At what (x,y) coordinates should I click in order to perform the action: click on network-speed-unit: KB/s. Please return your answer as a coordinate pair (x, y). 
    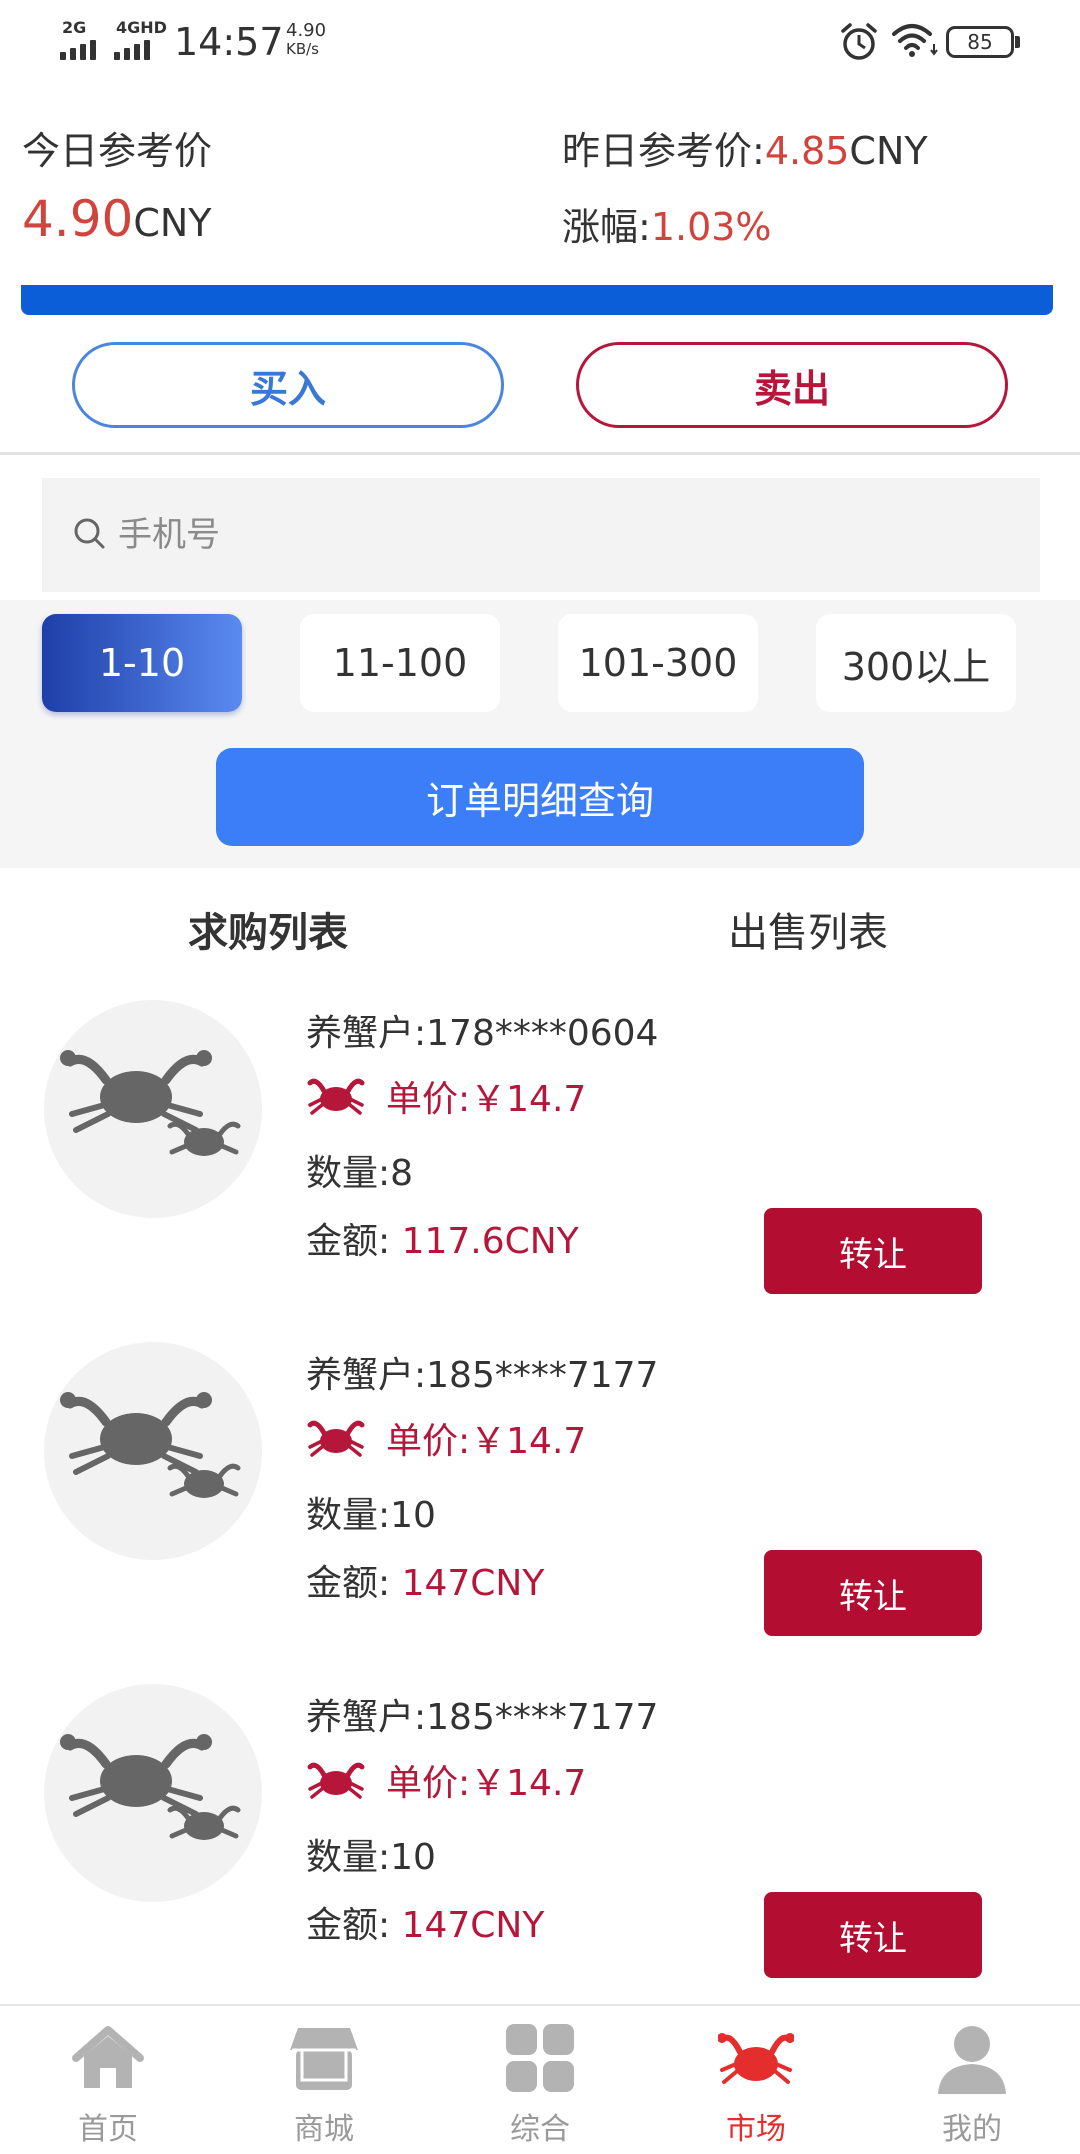
    Looking at the image, I should click on (302, 49).